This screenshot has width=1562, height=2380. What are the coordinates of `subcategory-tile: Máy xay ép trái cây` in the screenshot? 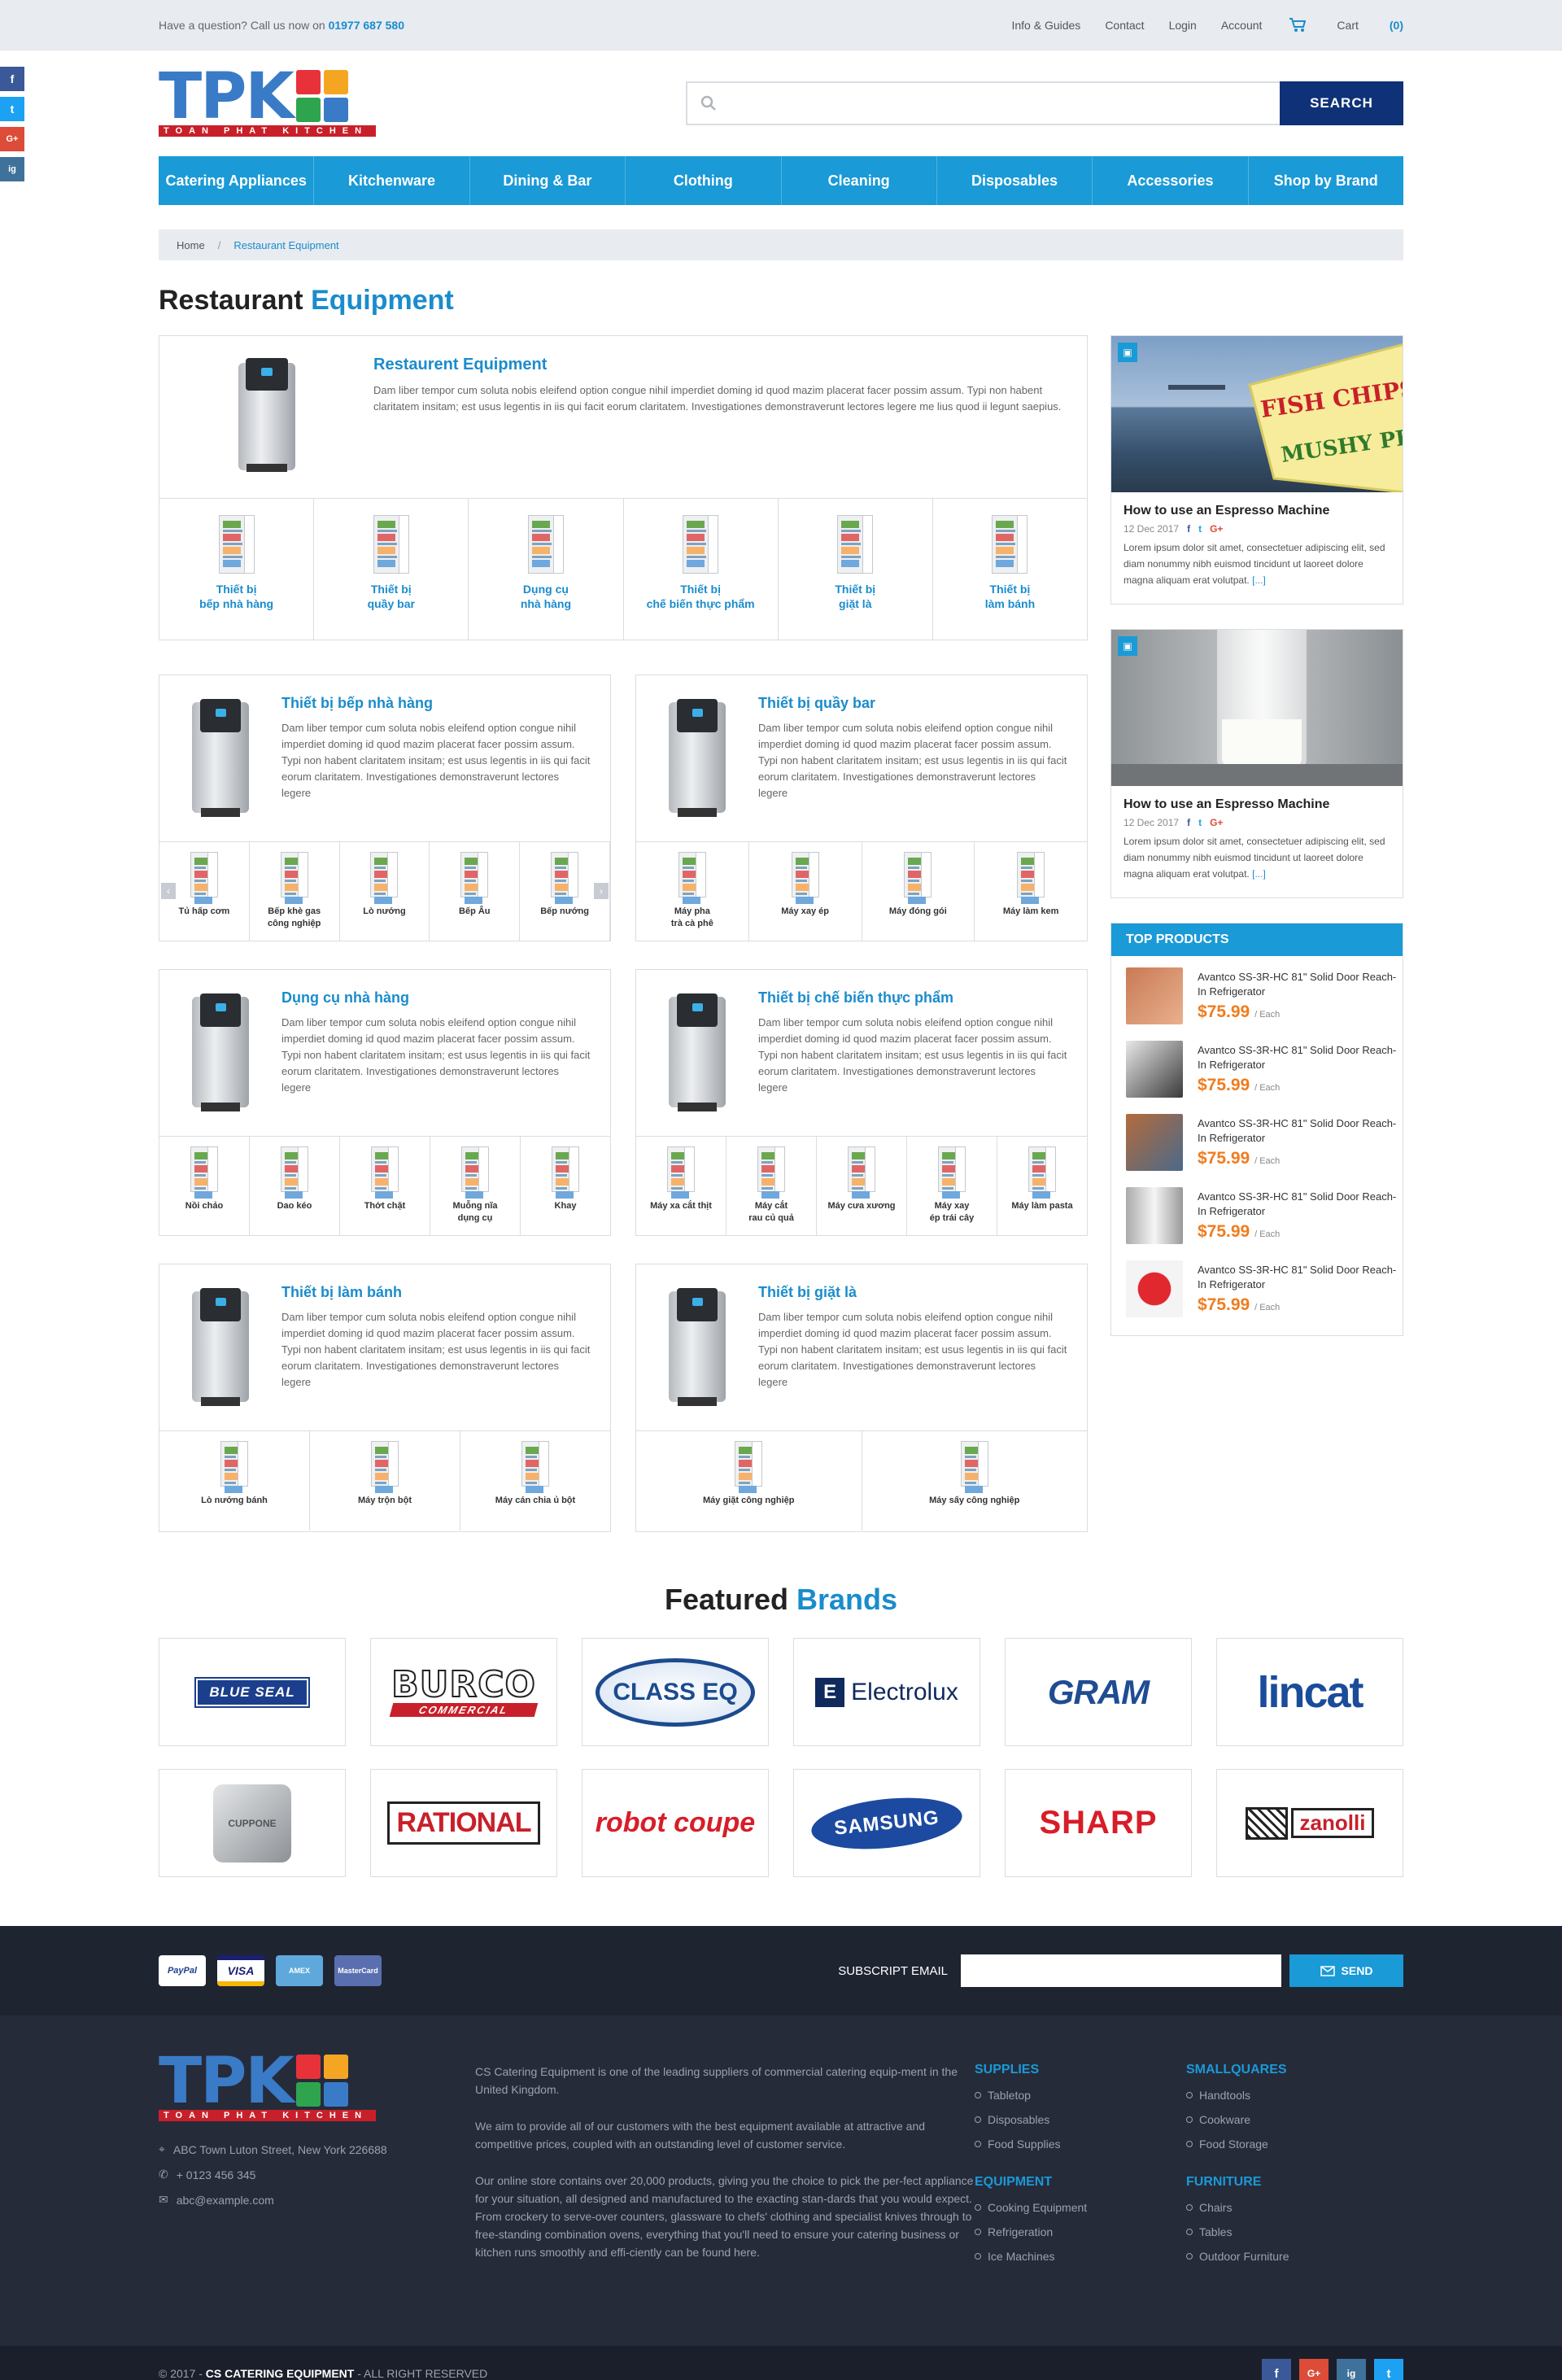 It's located at (952, 1187).